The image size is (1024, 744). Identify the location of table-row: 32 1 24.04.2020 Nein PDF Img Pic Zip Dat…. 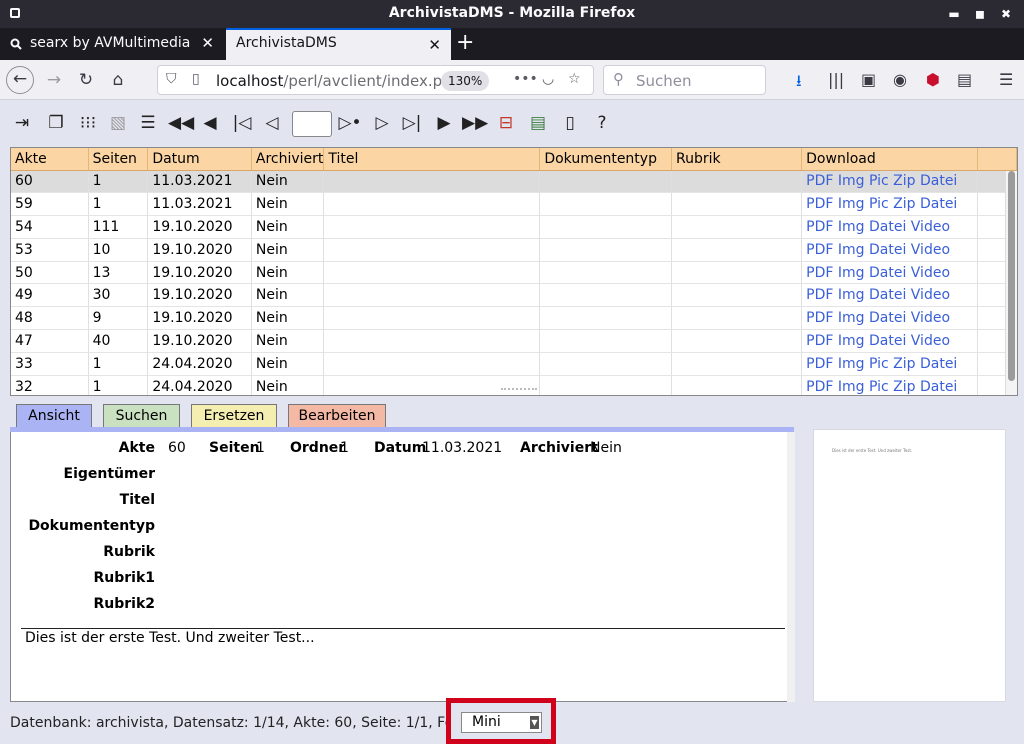
(514, 385).